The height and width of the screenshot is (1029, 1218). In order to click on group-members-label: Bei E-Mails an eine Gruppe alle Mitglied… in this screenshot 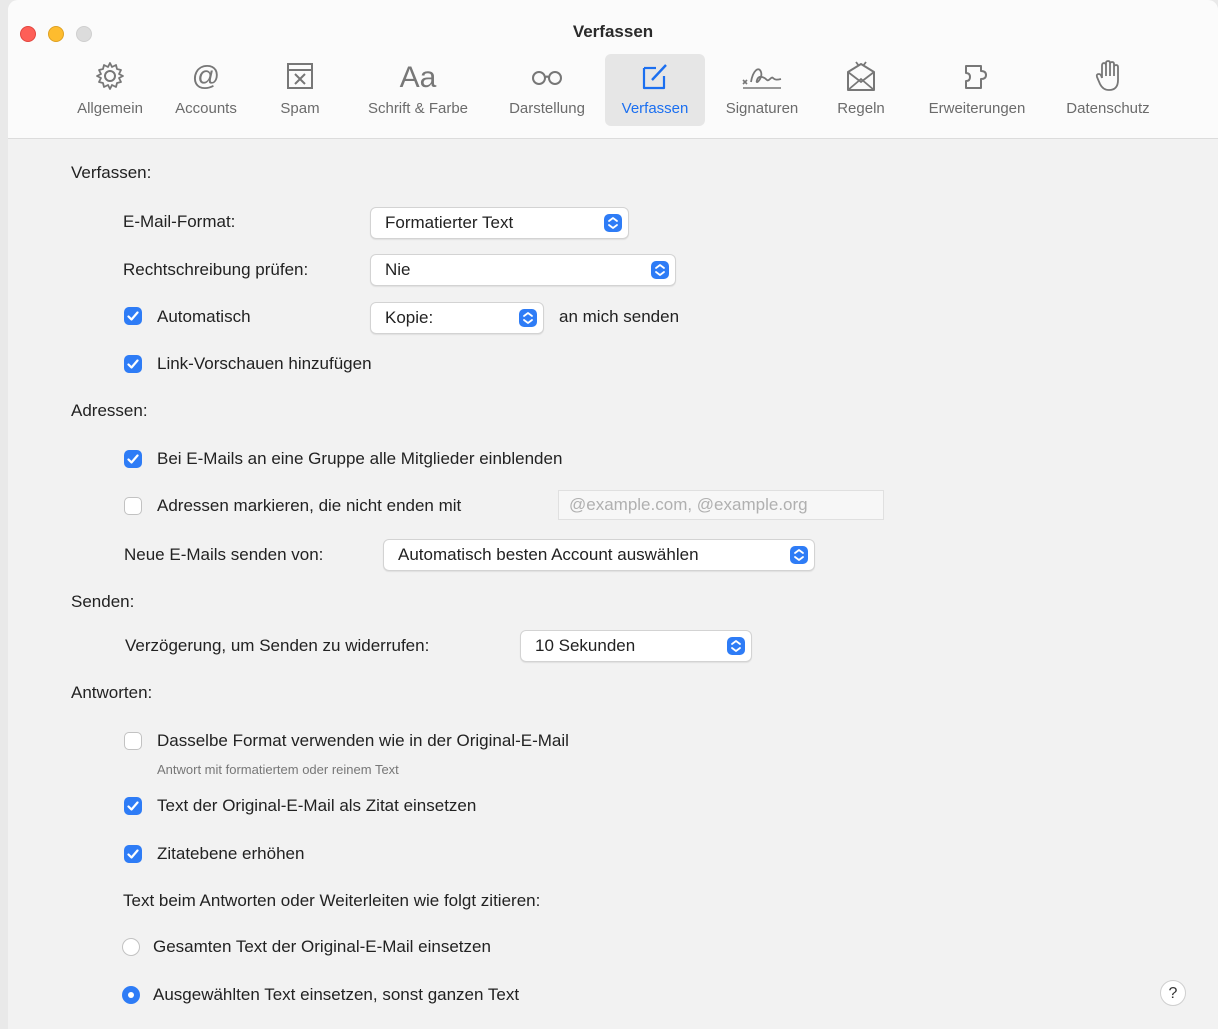, I will do `click(360, 458)`.